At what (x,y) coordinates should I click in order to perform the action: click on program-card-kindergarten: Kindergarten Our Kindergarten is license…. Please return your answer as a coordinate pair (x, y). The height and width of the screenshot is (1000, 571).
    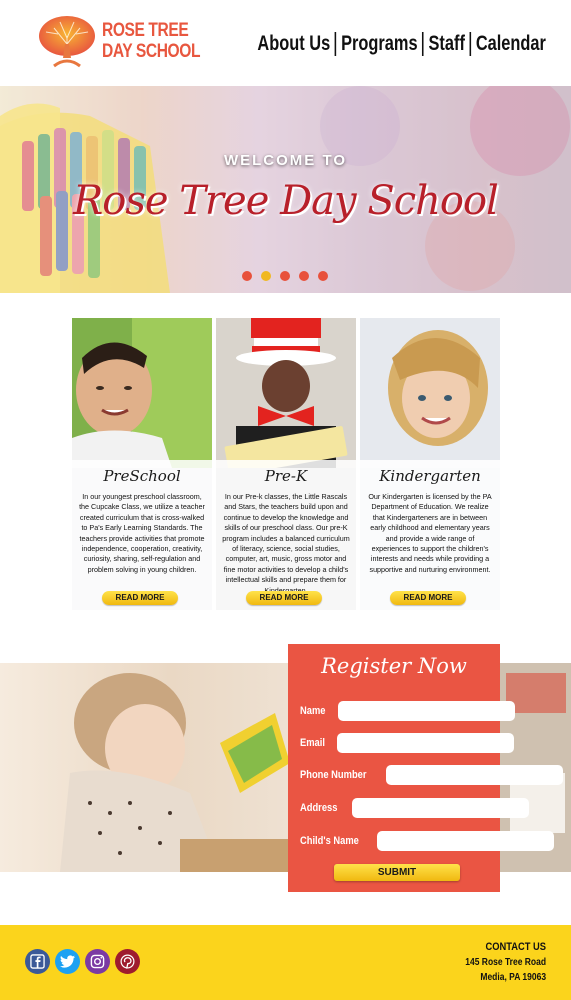
    Looking at the image, I should click on (430, 464).